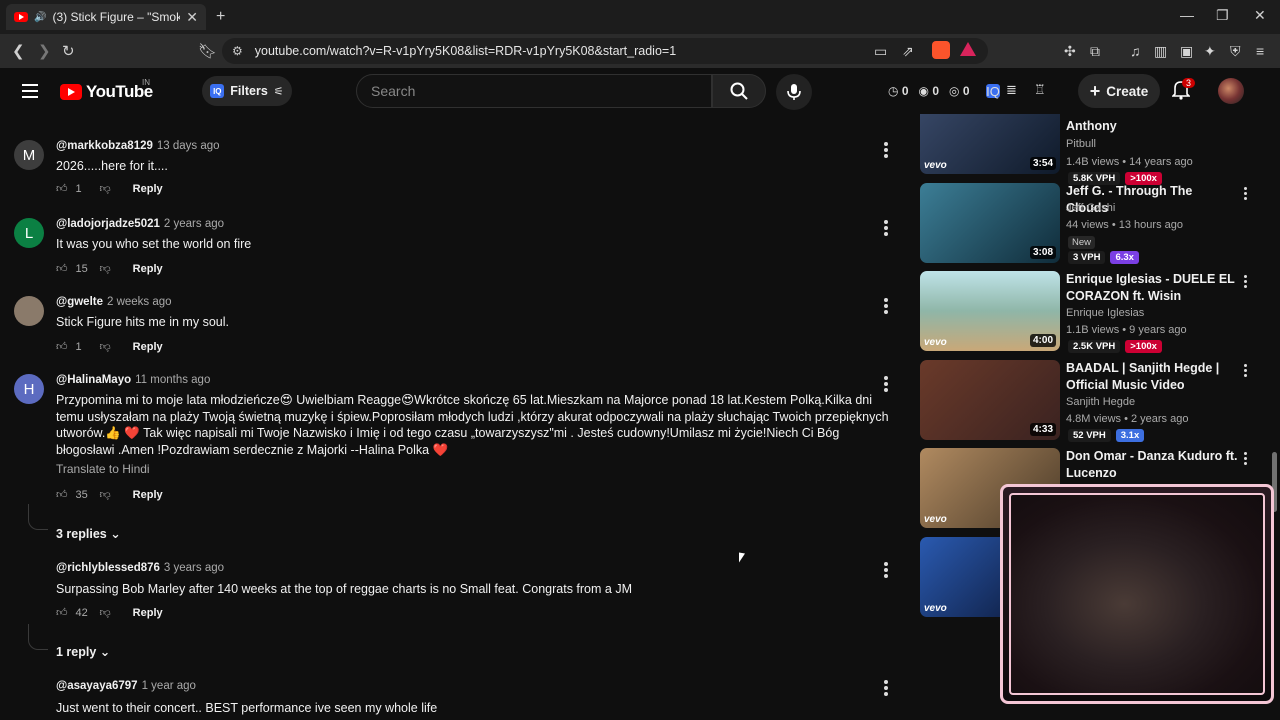  What do you see at coordinates (1100, 402) in the screenshot?
I see `video-channel: Sanjith Hegde` at bounding box center [1100, 402].